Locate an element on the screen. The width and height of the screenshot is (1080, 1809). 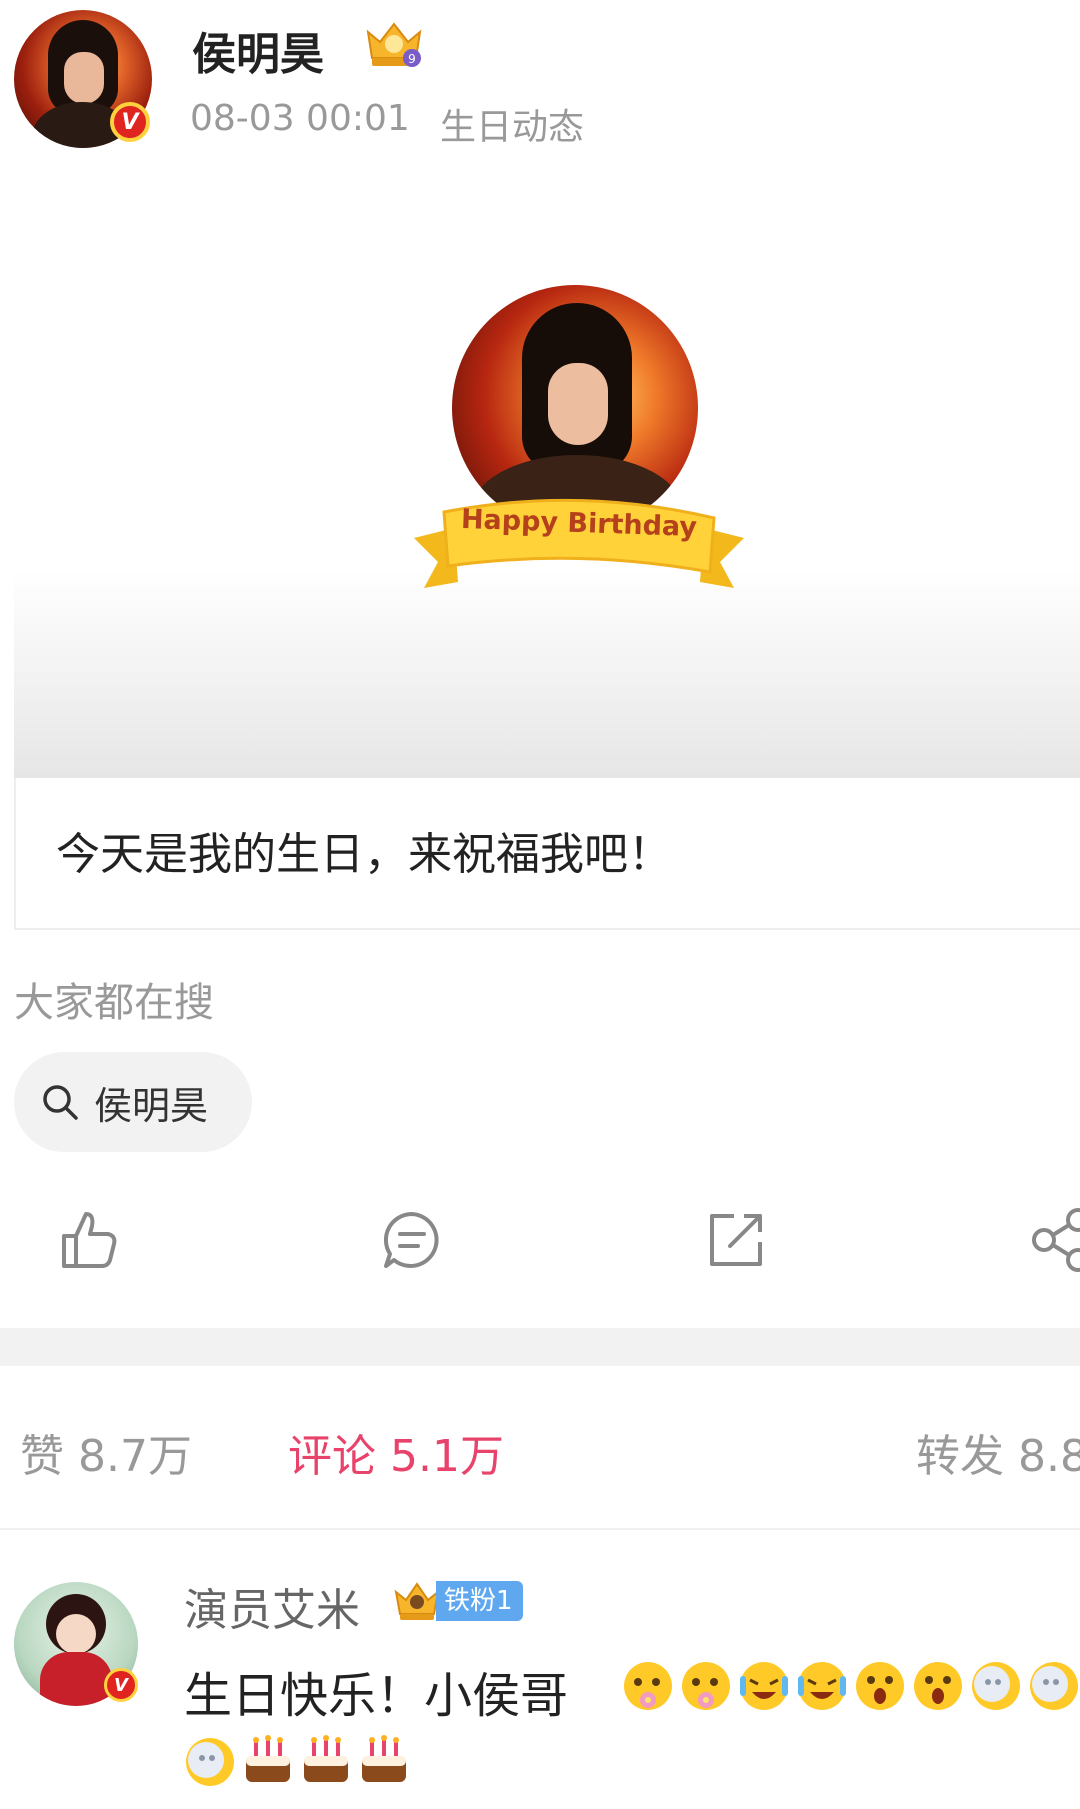
like-icon is located at coordinates (88, 1240).